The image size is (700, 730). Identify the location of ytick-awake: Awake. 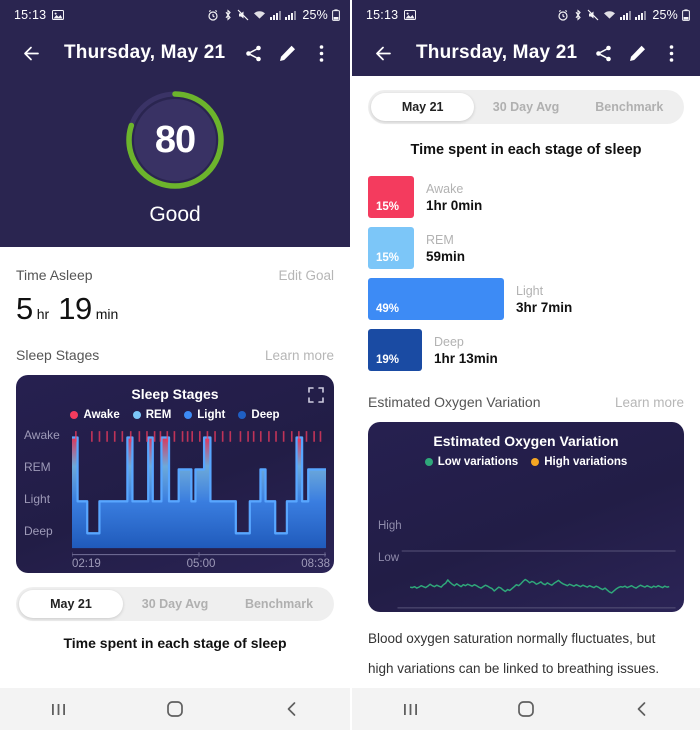
(42, 435).